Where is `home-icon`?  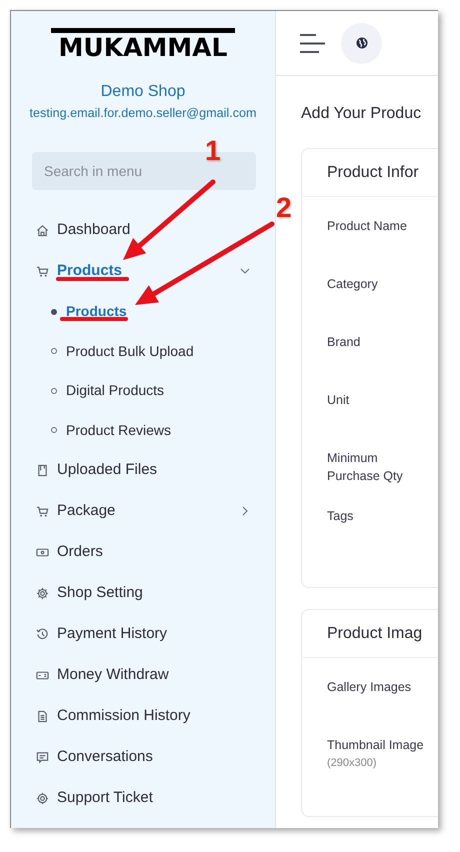
home-icon is located at coordinates (42, 230).